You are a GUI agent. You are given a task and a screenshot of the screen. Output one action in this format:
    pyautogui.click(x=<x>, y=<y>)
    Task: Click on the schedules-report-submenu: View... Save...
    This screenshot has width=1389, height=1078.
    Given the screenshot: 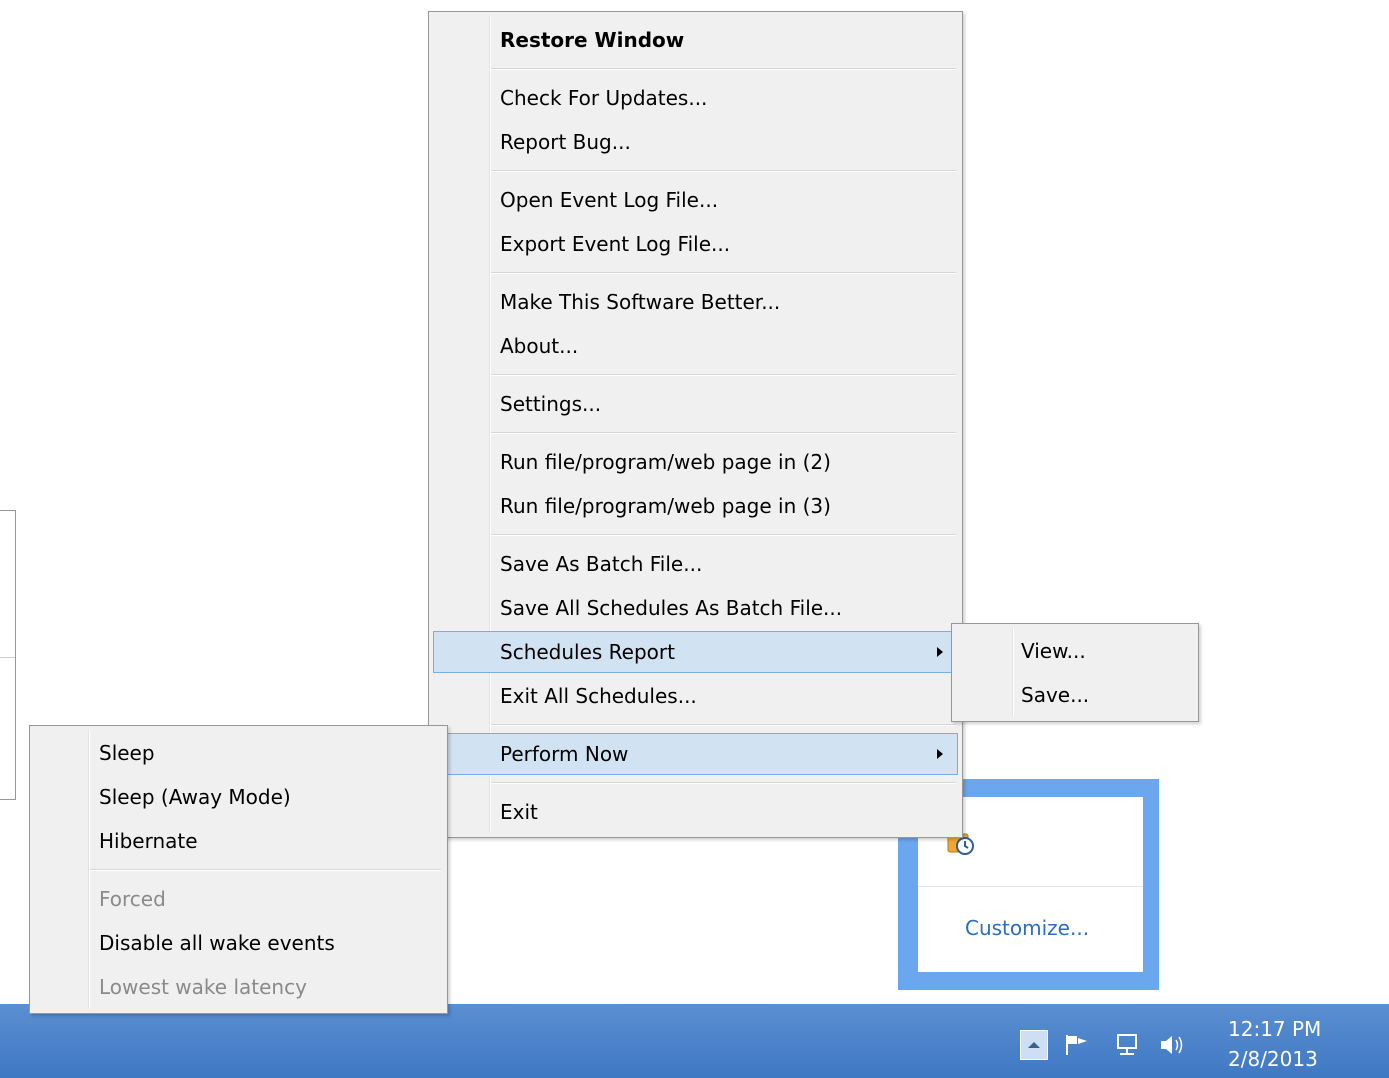 What is the action you would take?
    pyautogui.click(x=1075, y=672)
    